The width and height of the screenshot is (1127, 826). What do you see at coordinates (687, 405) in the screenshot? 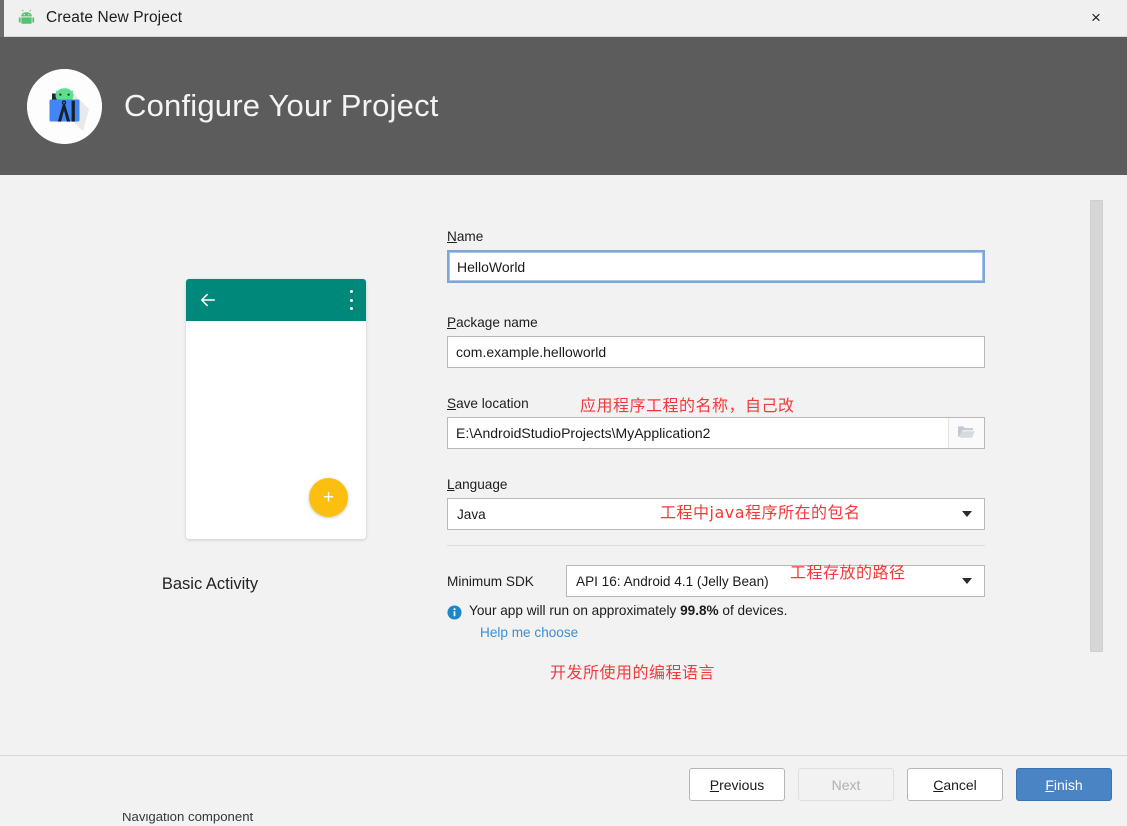
I see `annotation-name: 应用程序工程的名称，自己改` at bounding box center [687, 405].